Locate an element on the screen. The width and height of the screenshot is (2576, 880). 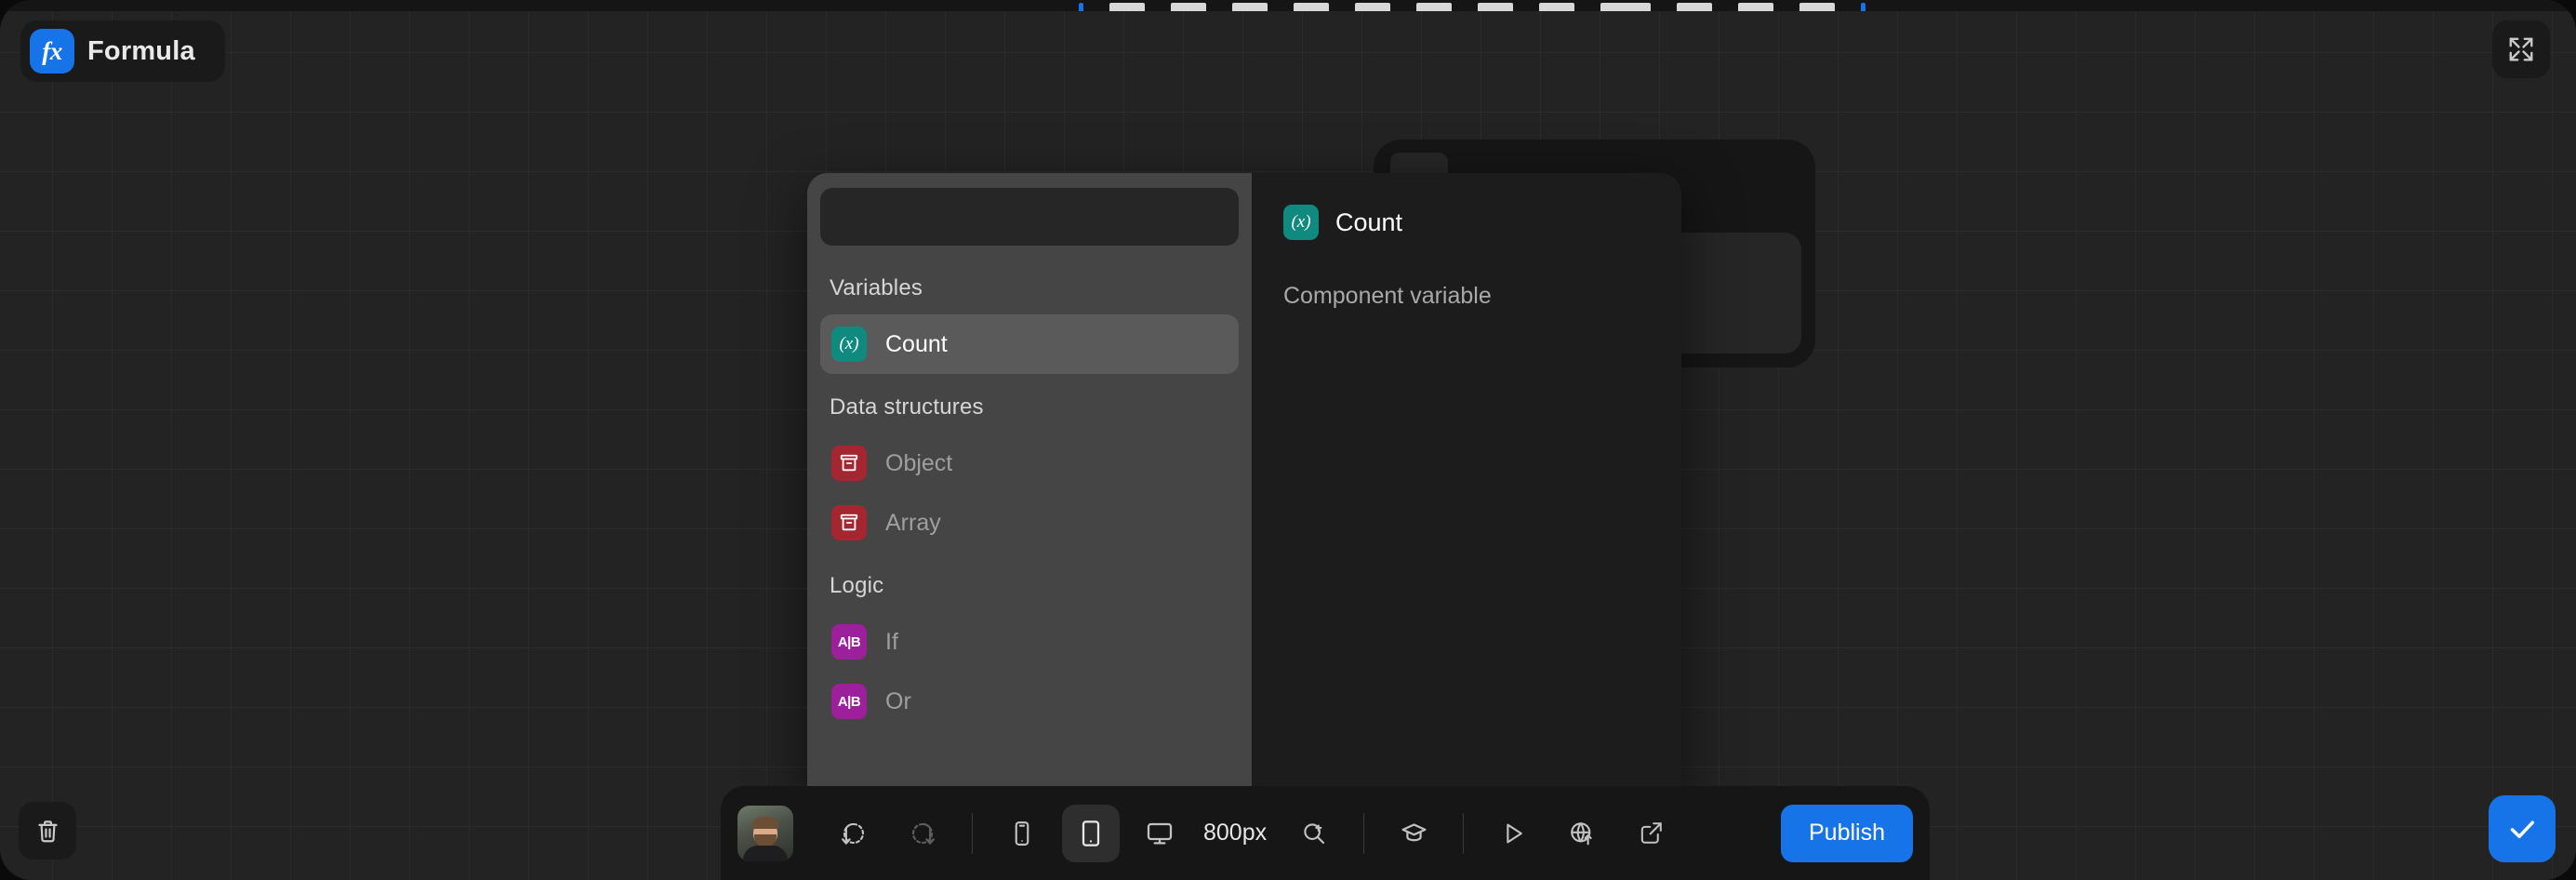
detail-subtitle: Component variable is located at coordinates (1387, 296).